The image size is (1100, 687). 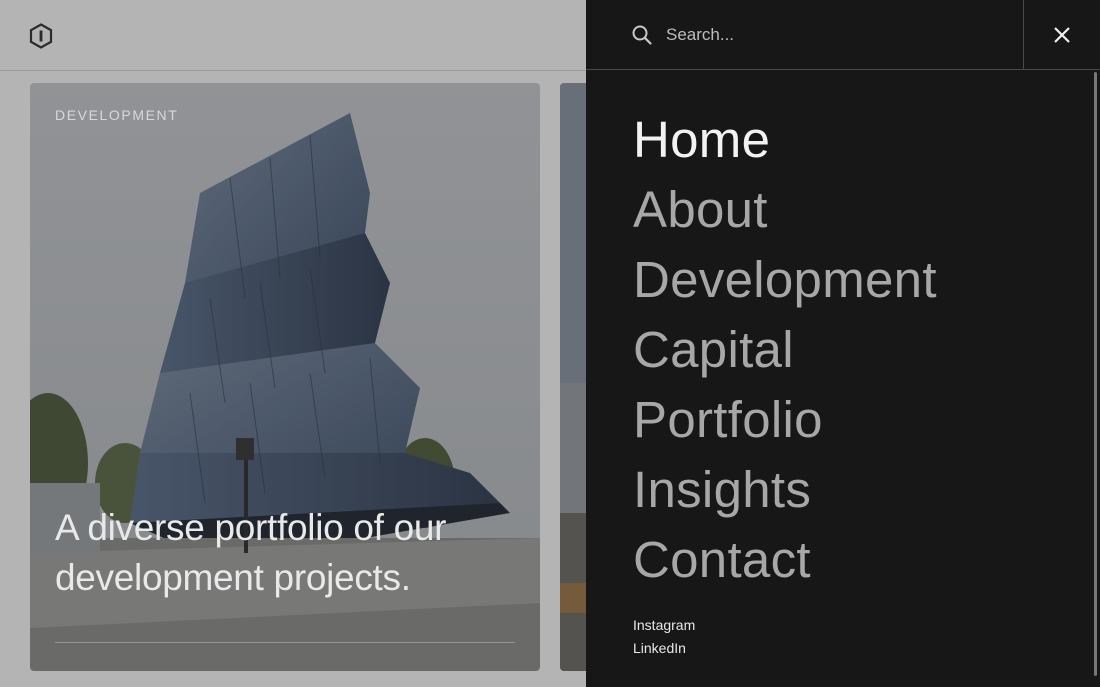 I want to click on social-link-linkedin: LinkedIn, so click(x=664, y=648).